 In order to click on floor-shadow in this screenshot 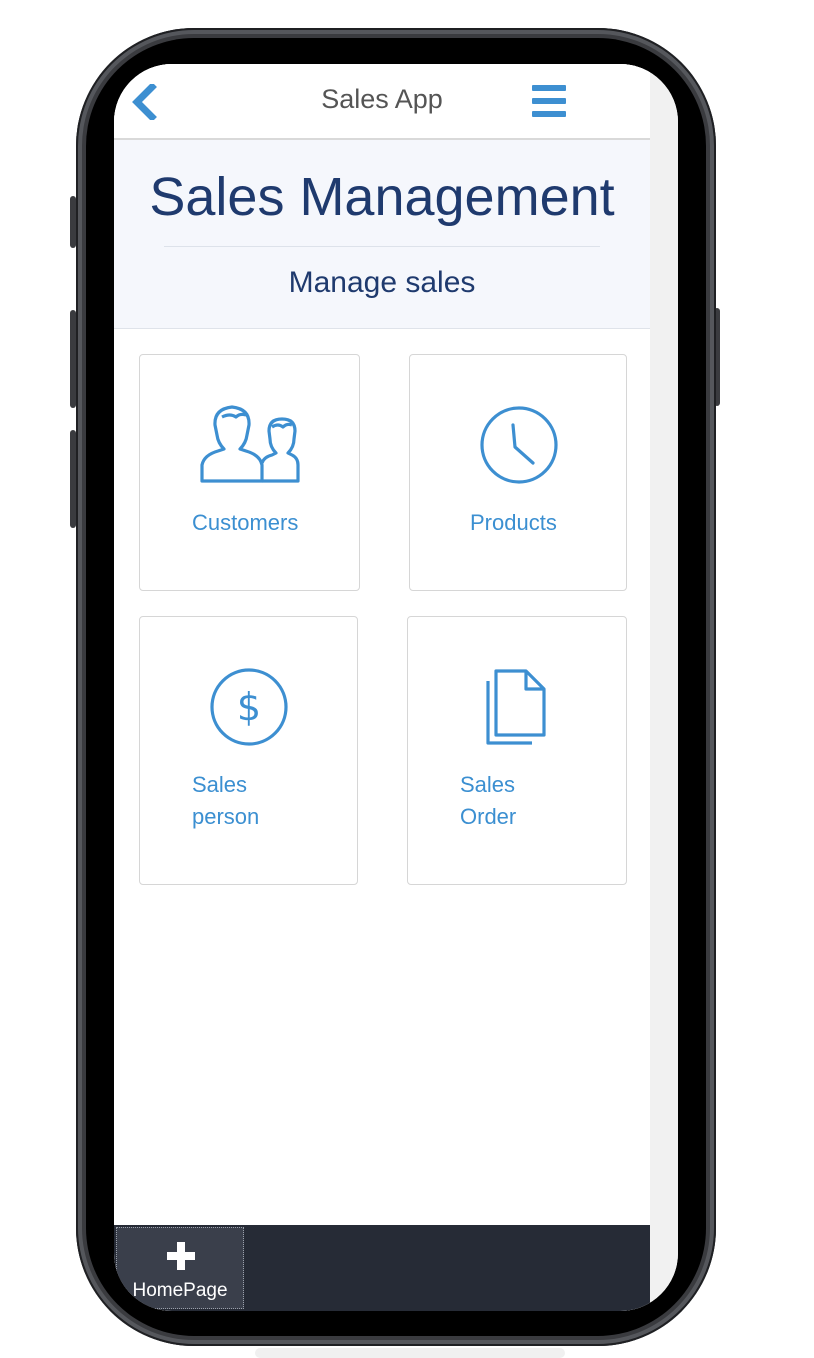, I will do `click(410, 1353)`.